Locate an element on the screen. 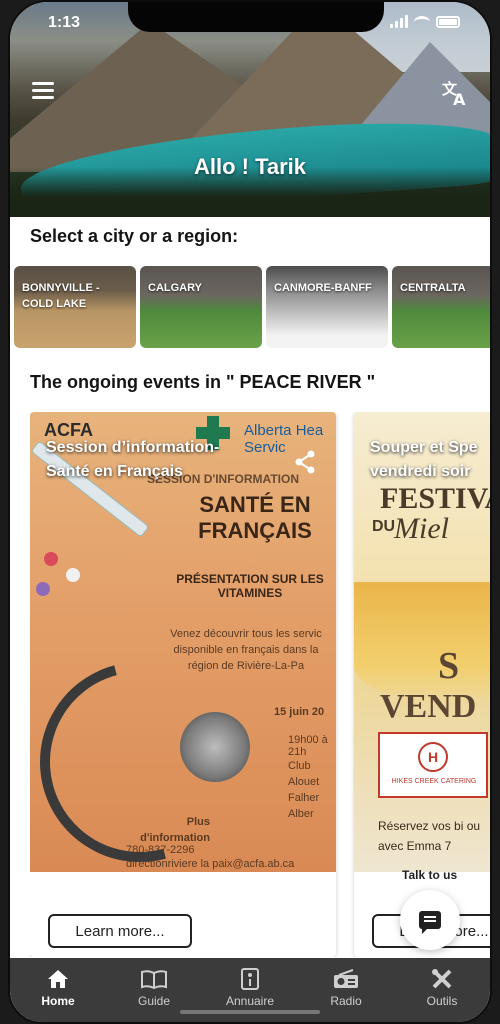  nav-item-home: Home is located at coordinates (58, 988).